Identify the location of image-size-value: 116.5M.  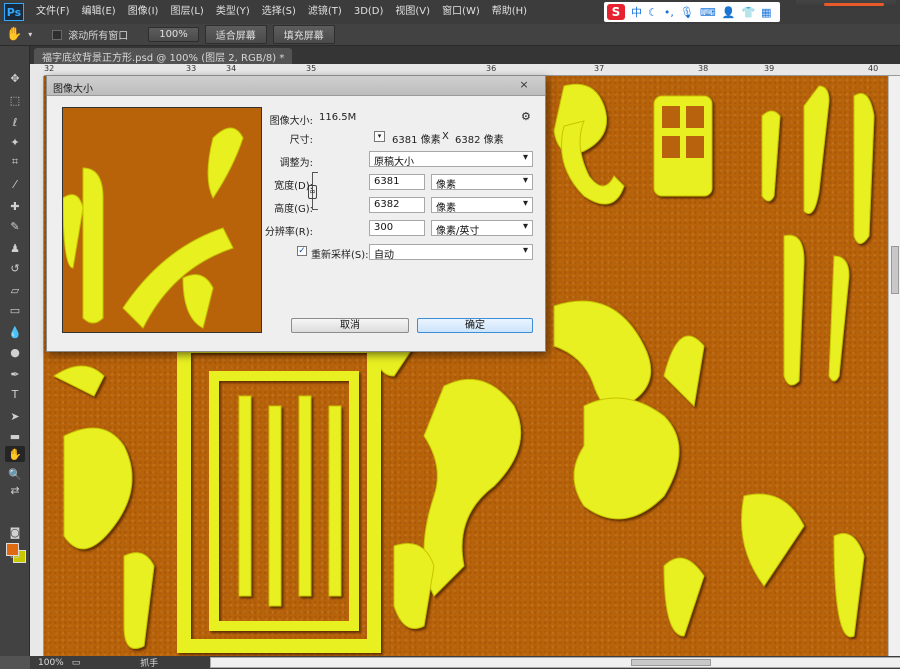
(338, 117).